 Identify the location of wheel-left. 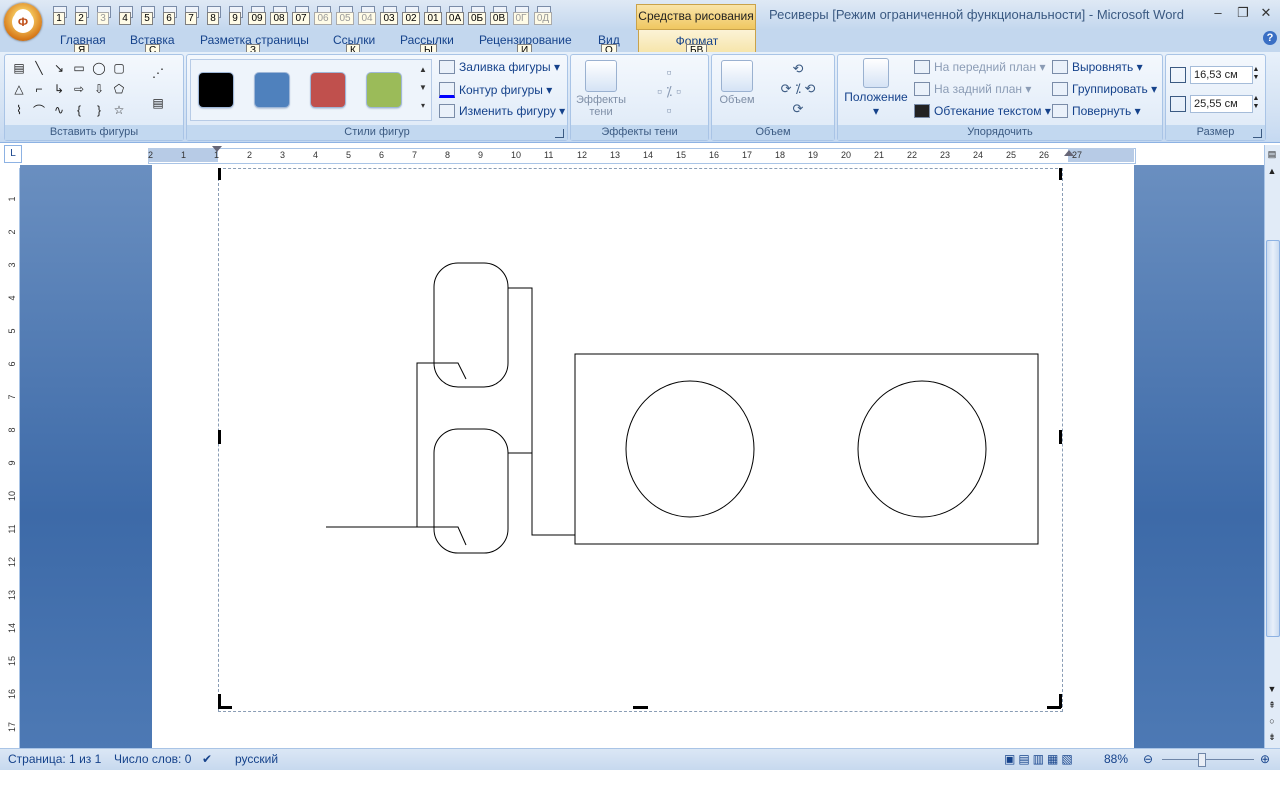
(690, 449).